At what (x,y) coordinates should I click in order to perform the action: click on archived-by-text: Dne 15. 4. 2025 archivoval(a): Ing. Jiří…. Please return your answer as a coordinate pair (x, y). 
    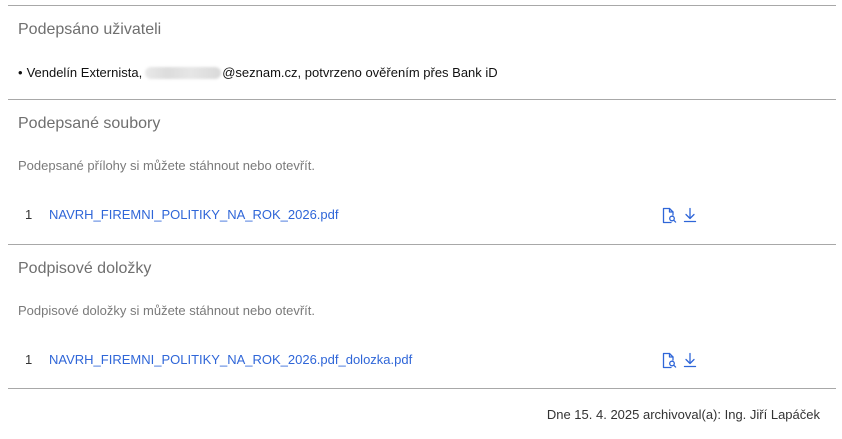
    Looking at the image, I should click on (683, 414).